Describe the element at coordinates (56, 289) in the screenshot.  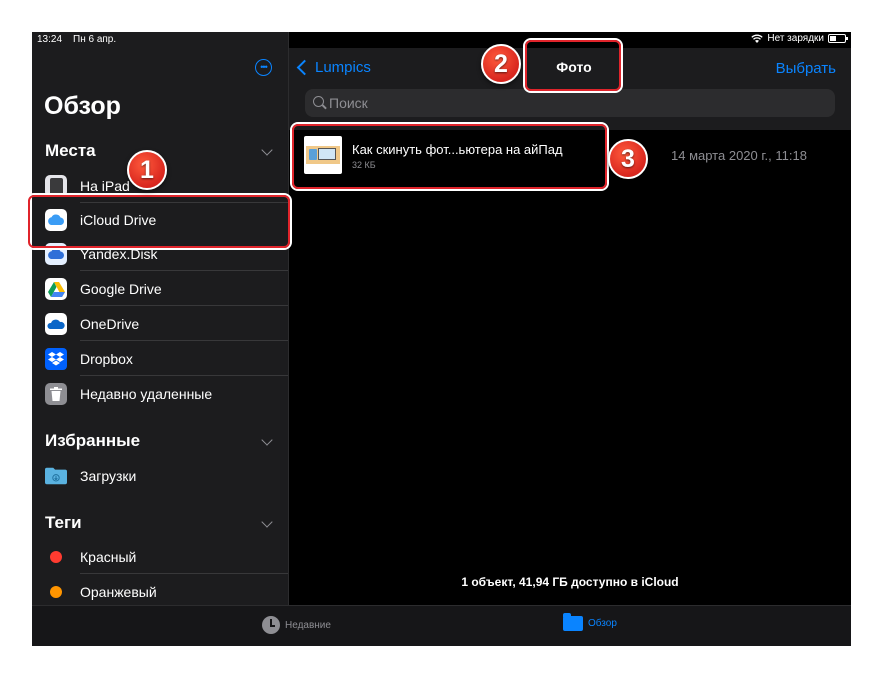
I see `google-drive-icon` at that location.